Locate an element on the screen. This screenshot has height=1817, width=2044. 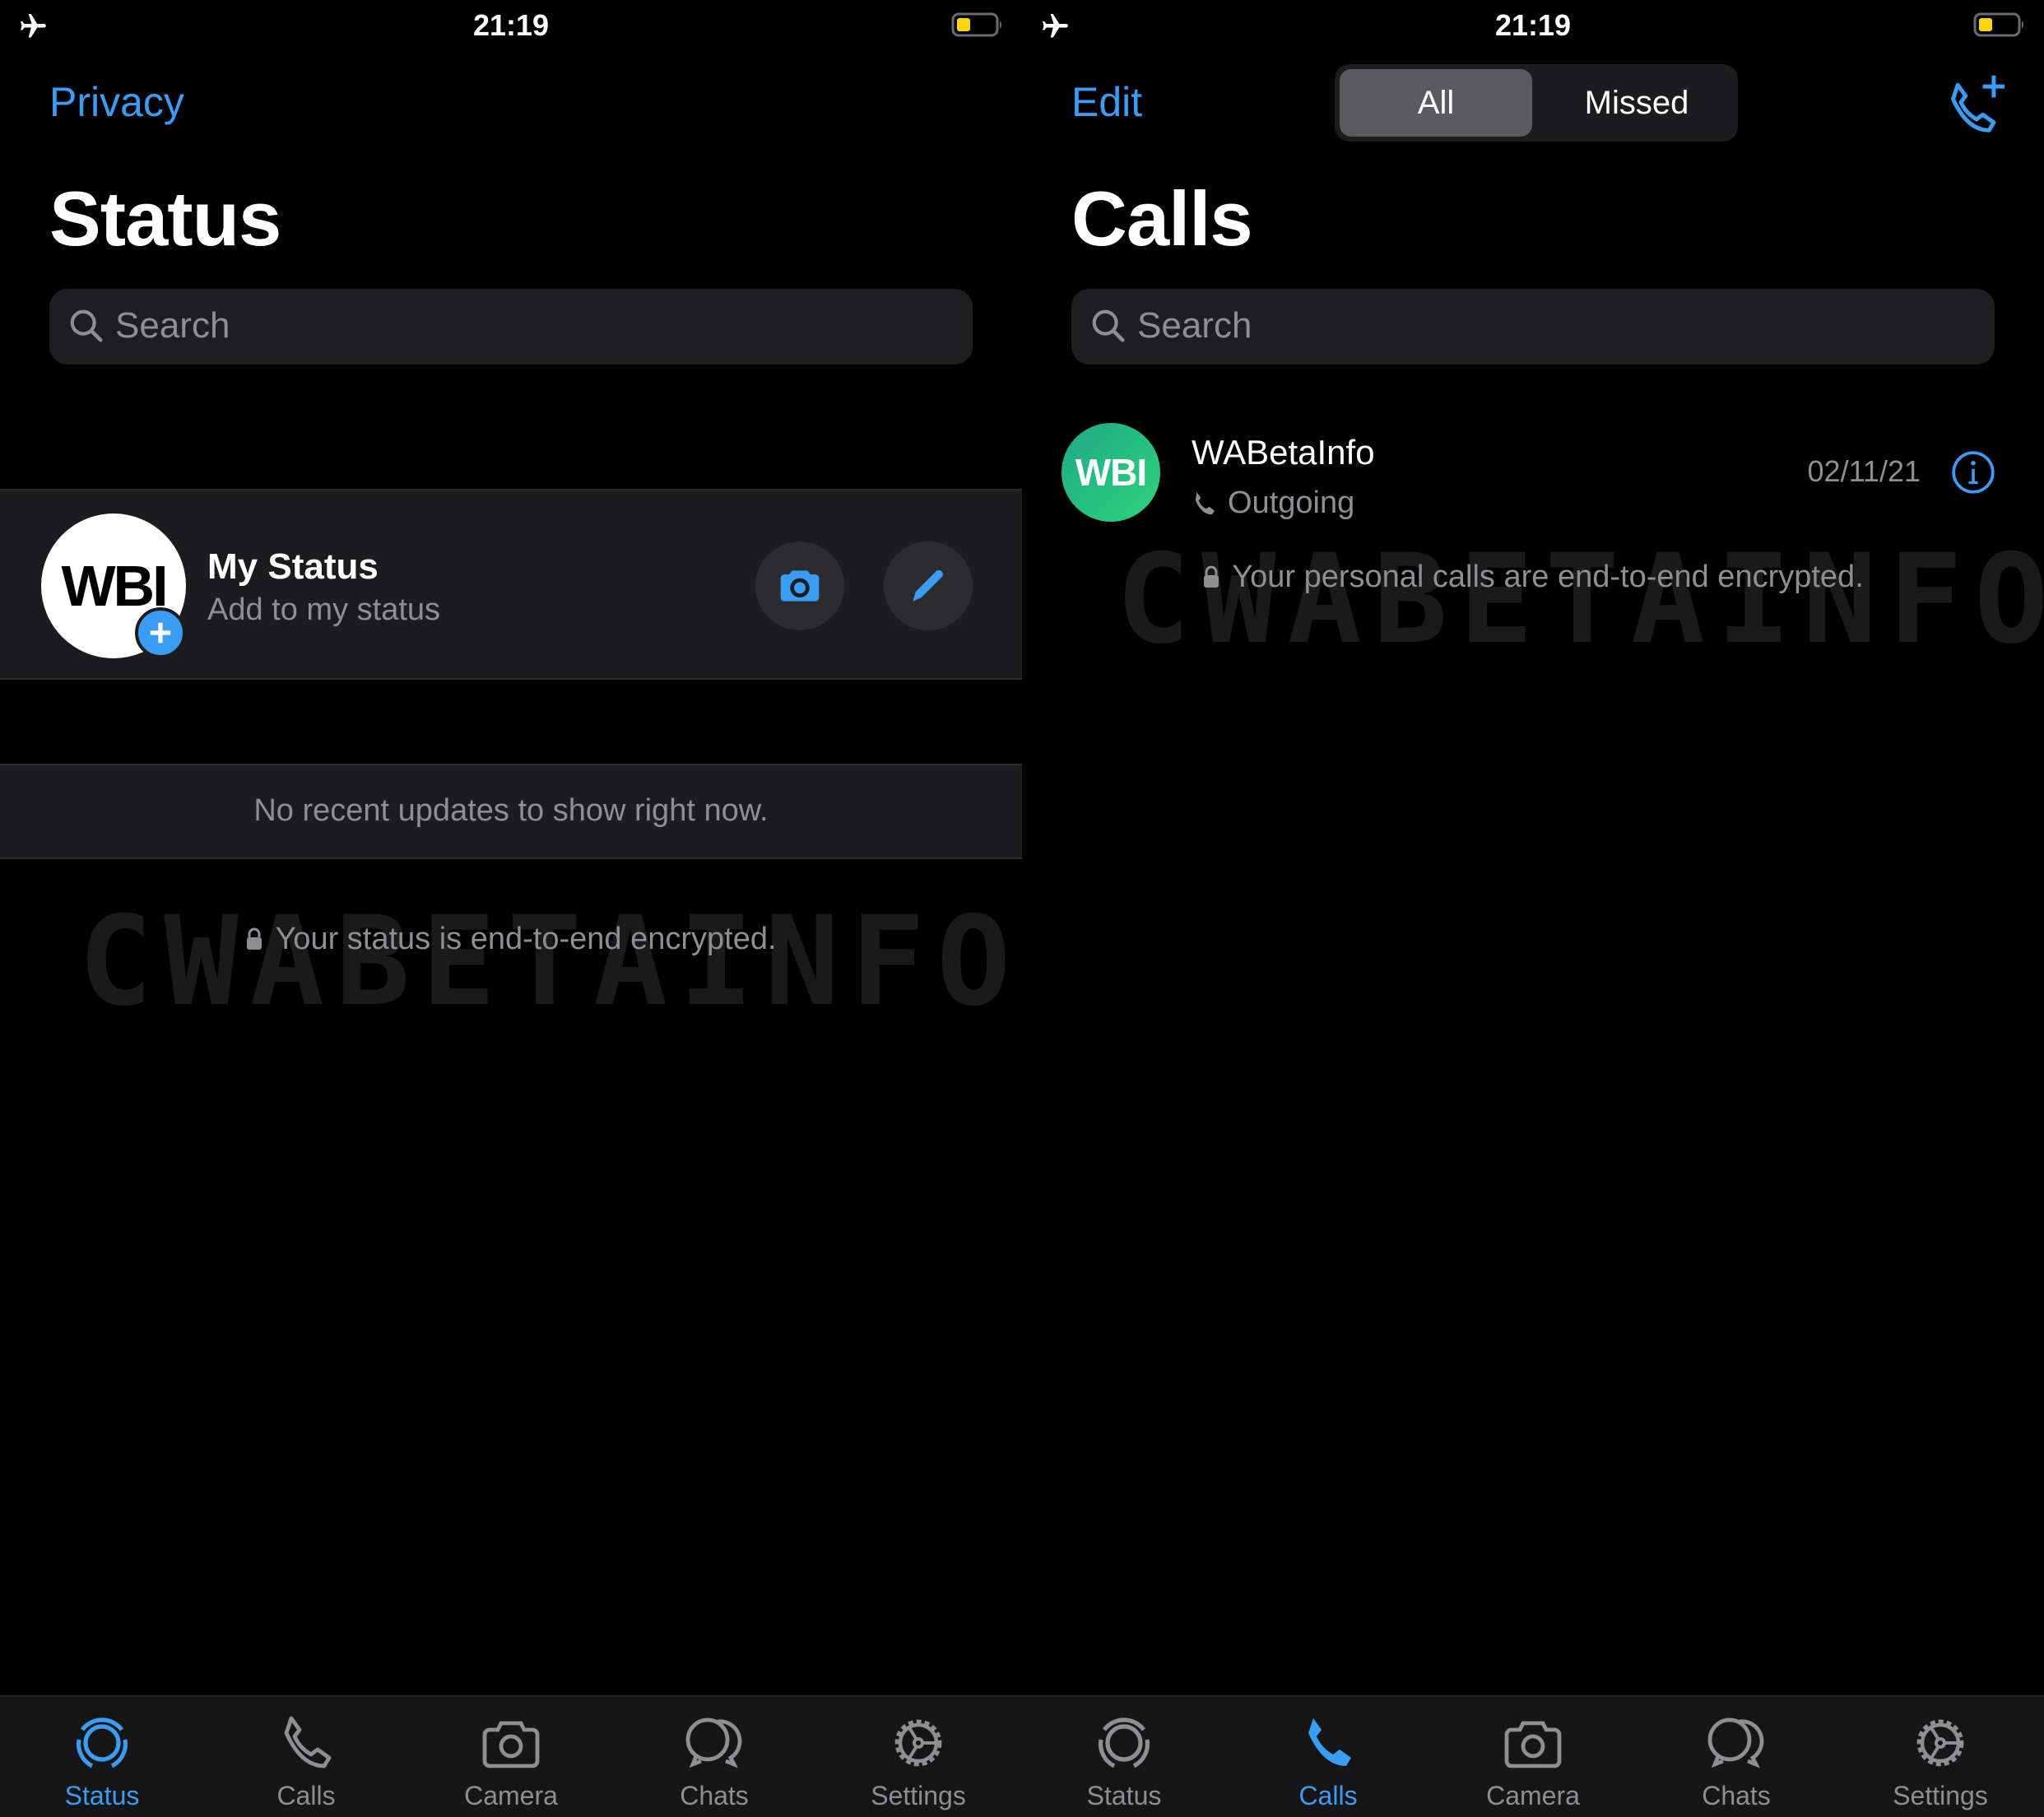
avatar: WBI is located at coordinates (1111, 472).